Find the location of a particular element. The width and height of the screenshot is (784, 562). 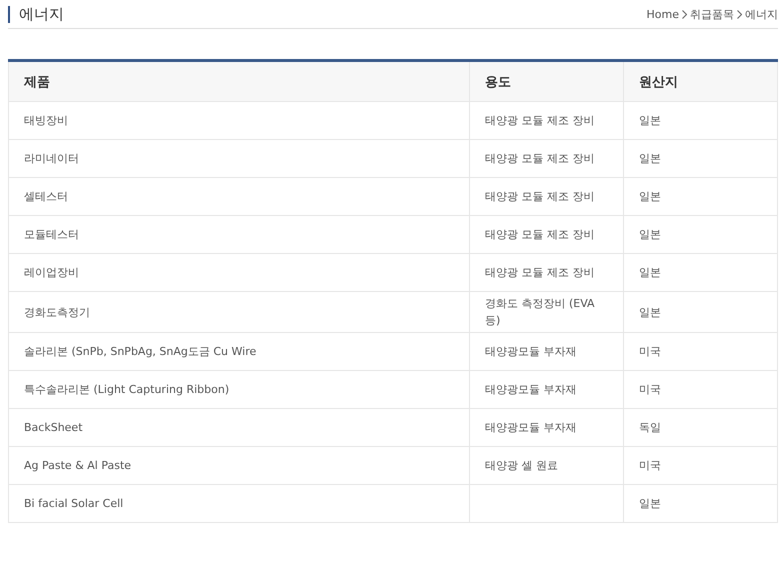

table-cell: 특수솔라리본 (Light Capturing Ribbon) is located at coordinates (239, 389).